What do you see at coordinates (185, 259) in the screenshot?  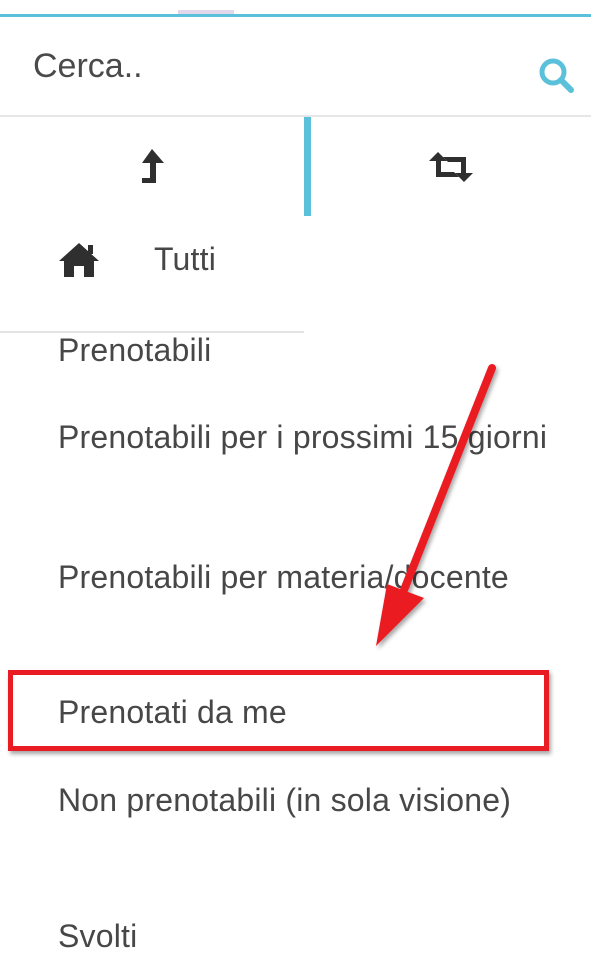 I see `list-item-label: Tutti` at bounding box center [185, 259].